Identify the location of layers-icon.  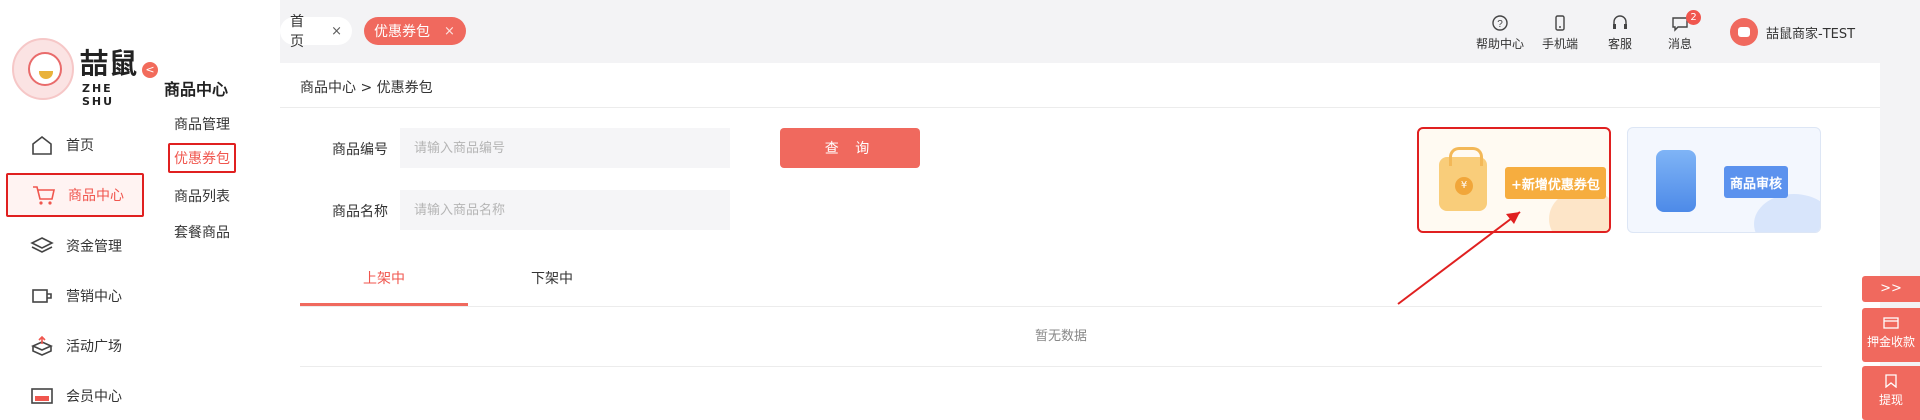
(42, 246).